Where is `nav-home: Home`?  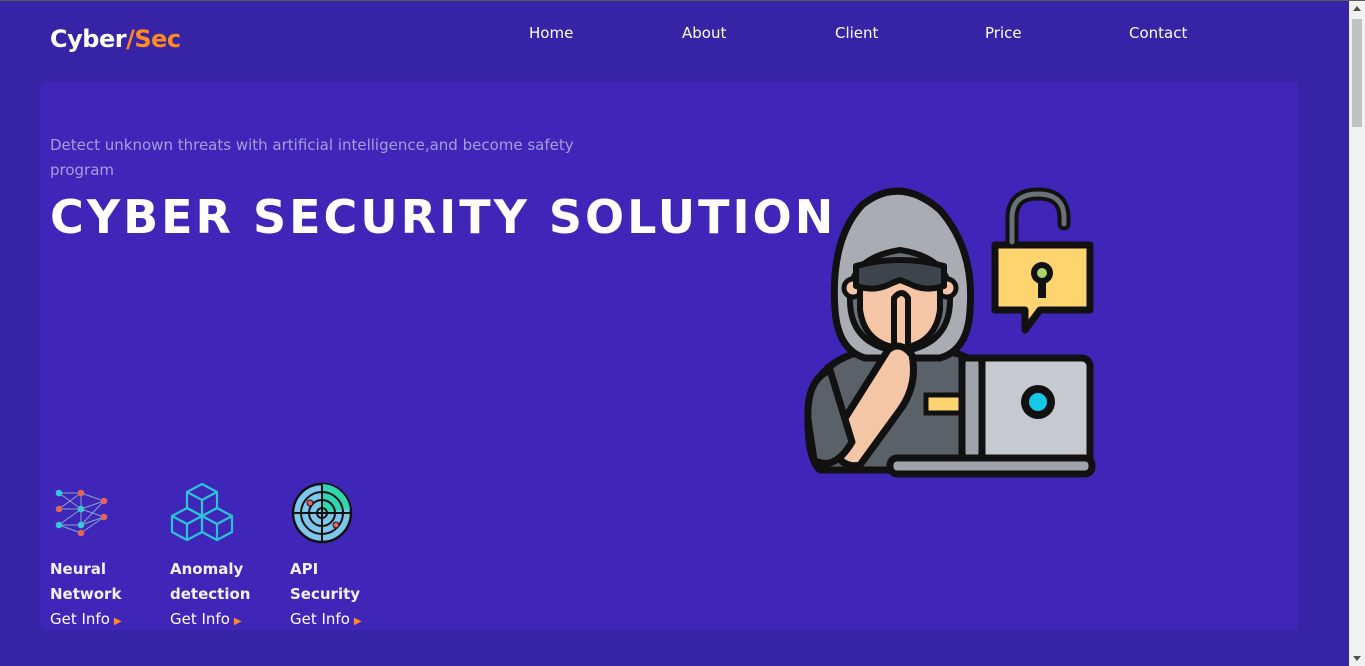 nav-home: Home is located at coordinates (551, 33).